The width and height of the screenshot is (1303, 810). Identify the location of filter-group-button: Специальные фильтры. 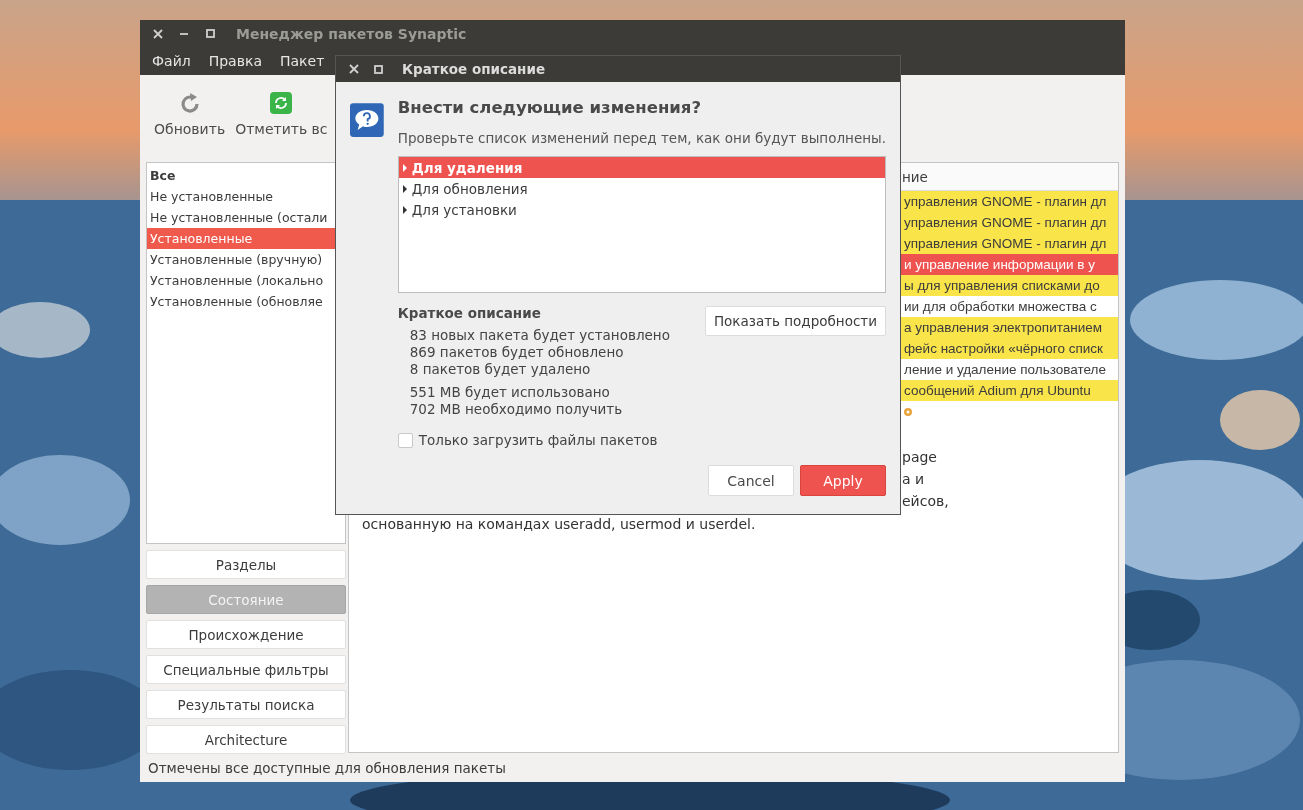
(246, 669).